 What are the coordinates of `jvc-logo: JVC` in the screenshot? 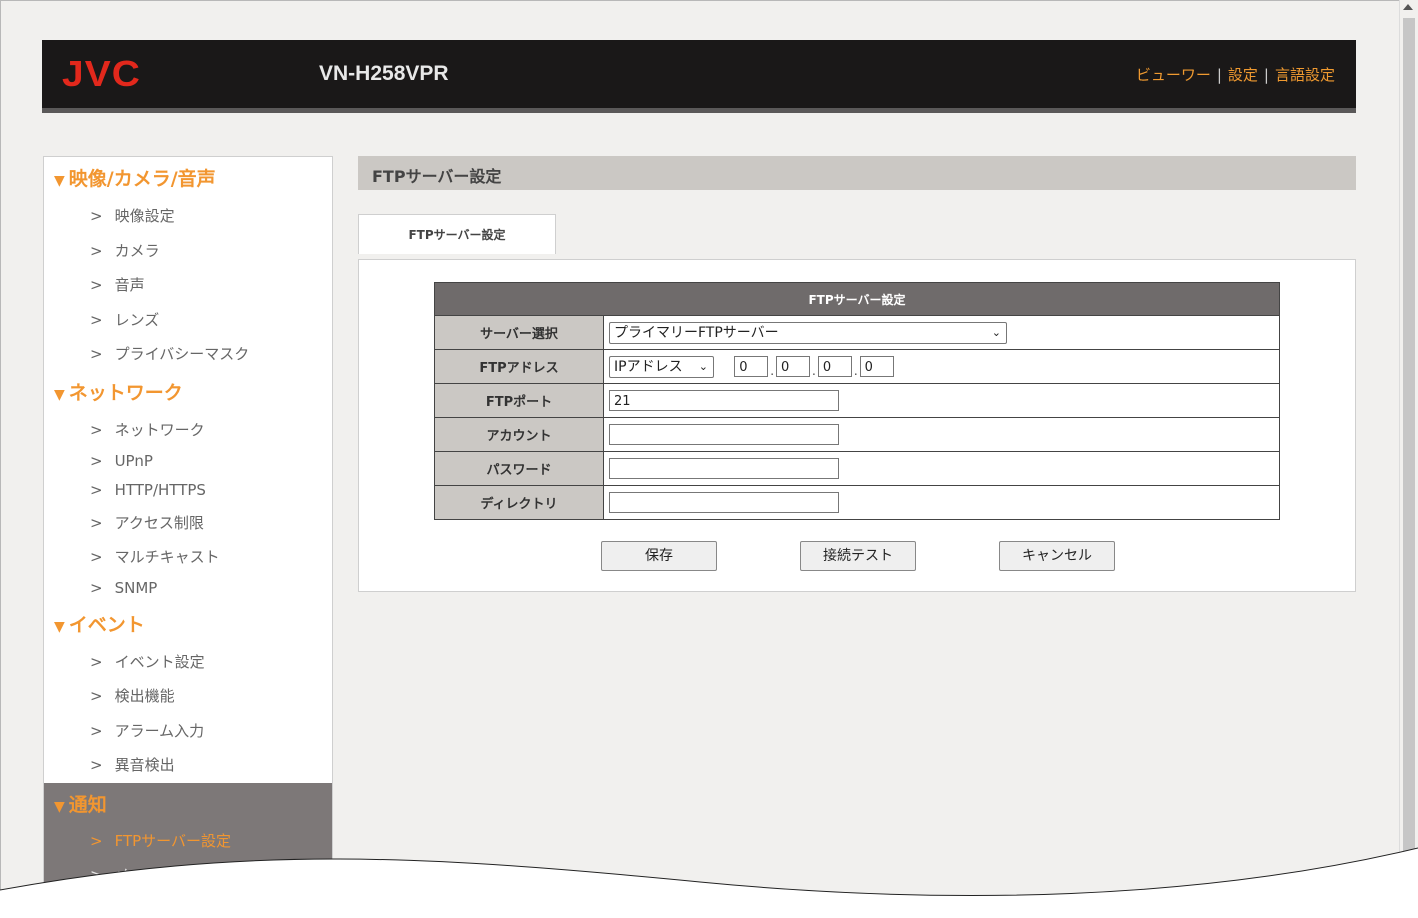 It's located at (101, 73).